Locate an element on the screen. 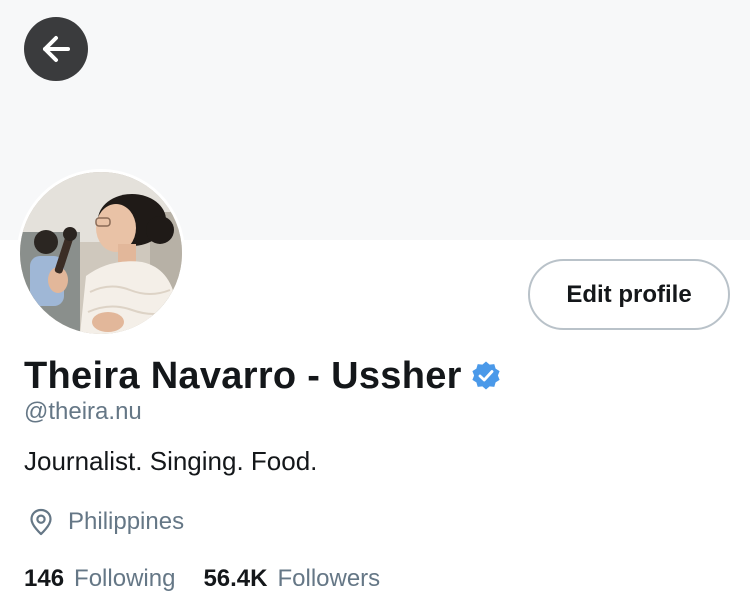  following-label: Following is located at coordinates (125, 578).